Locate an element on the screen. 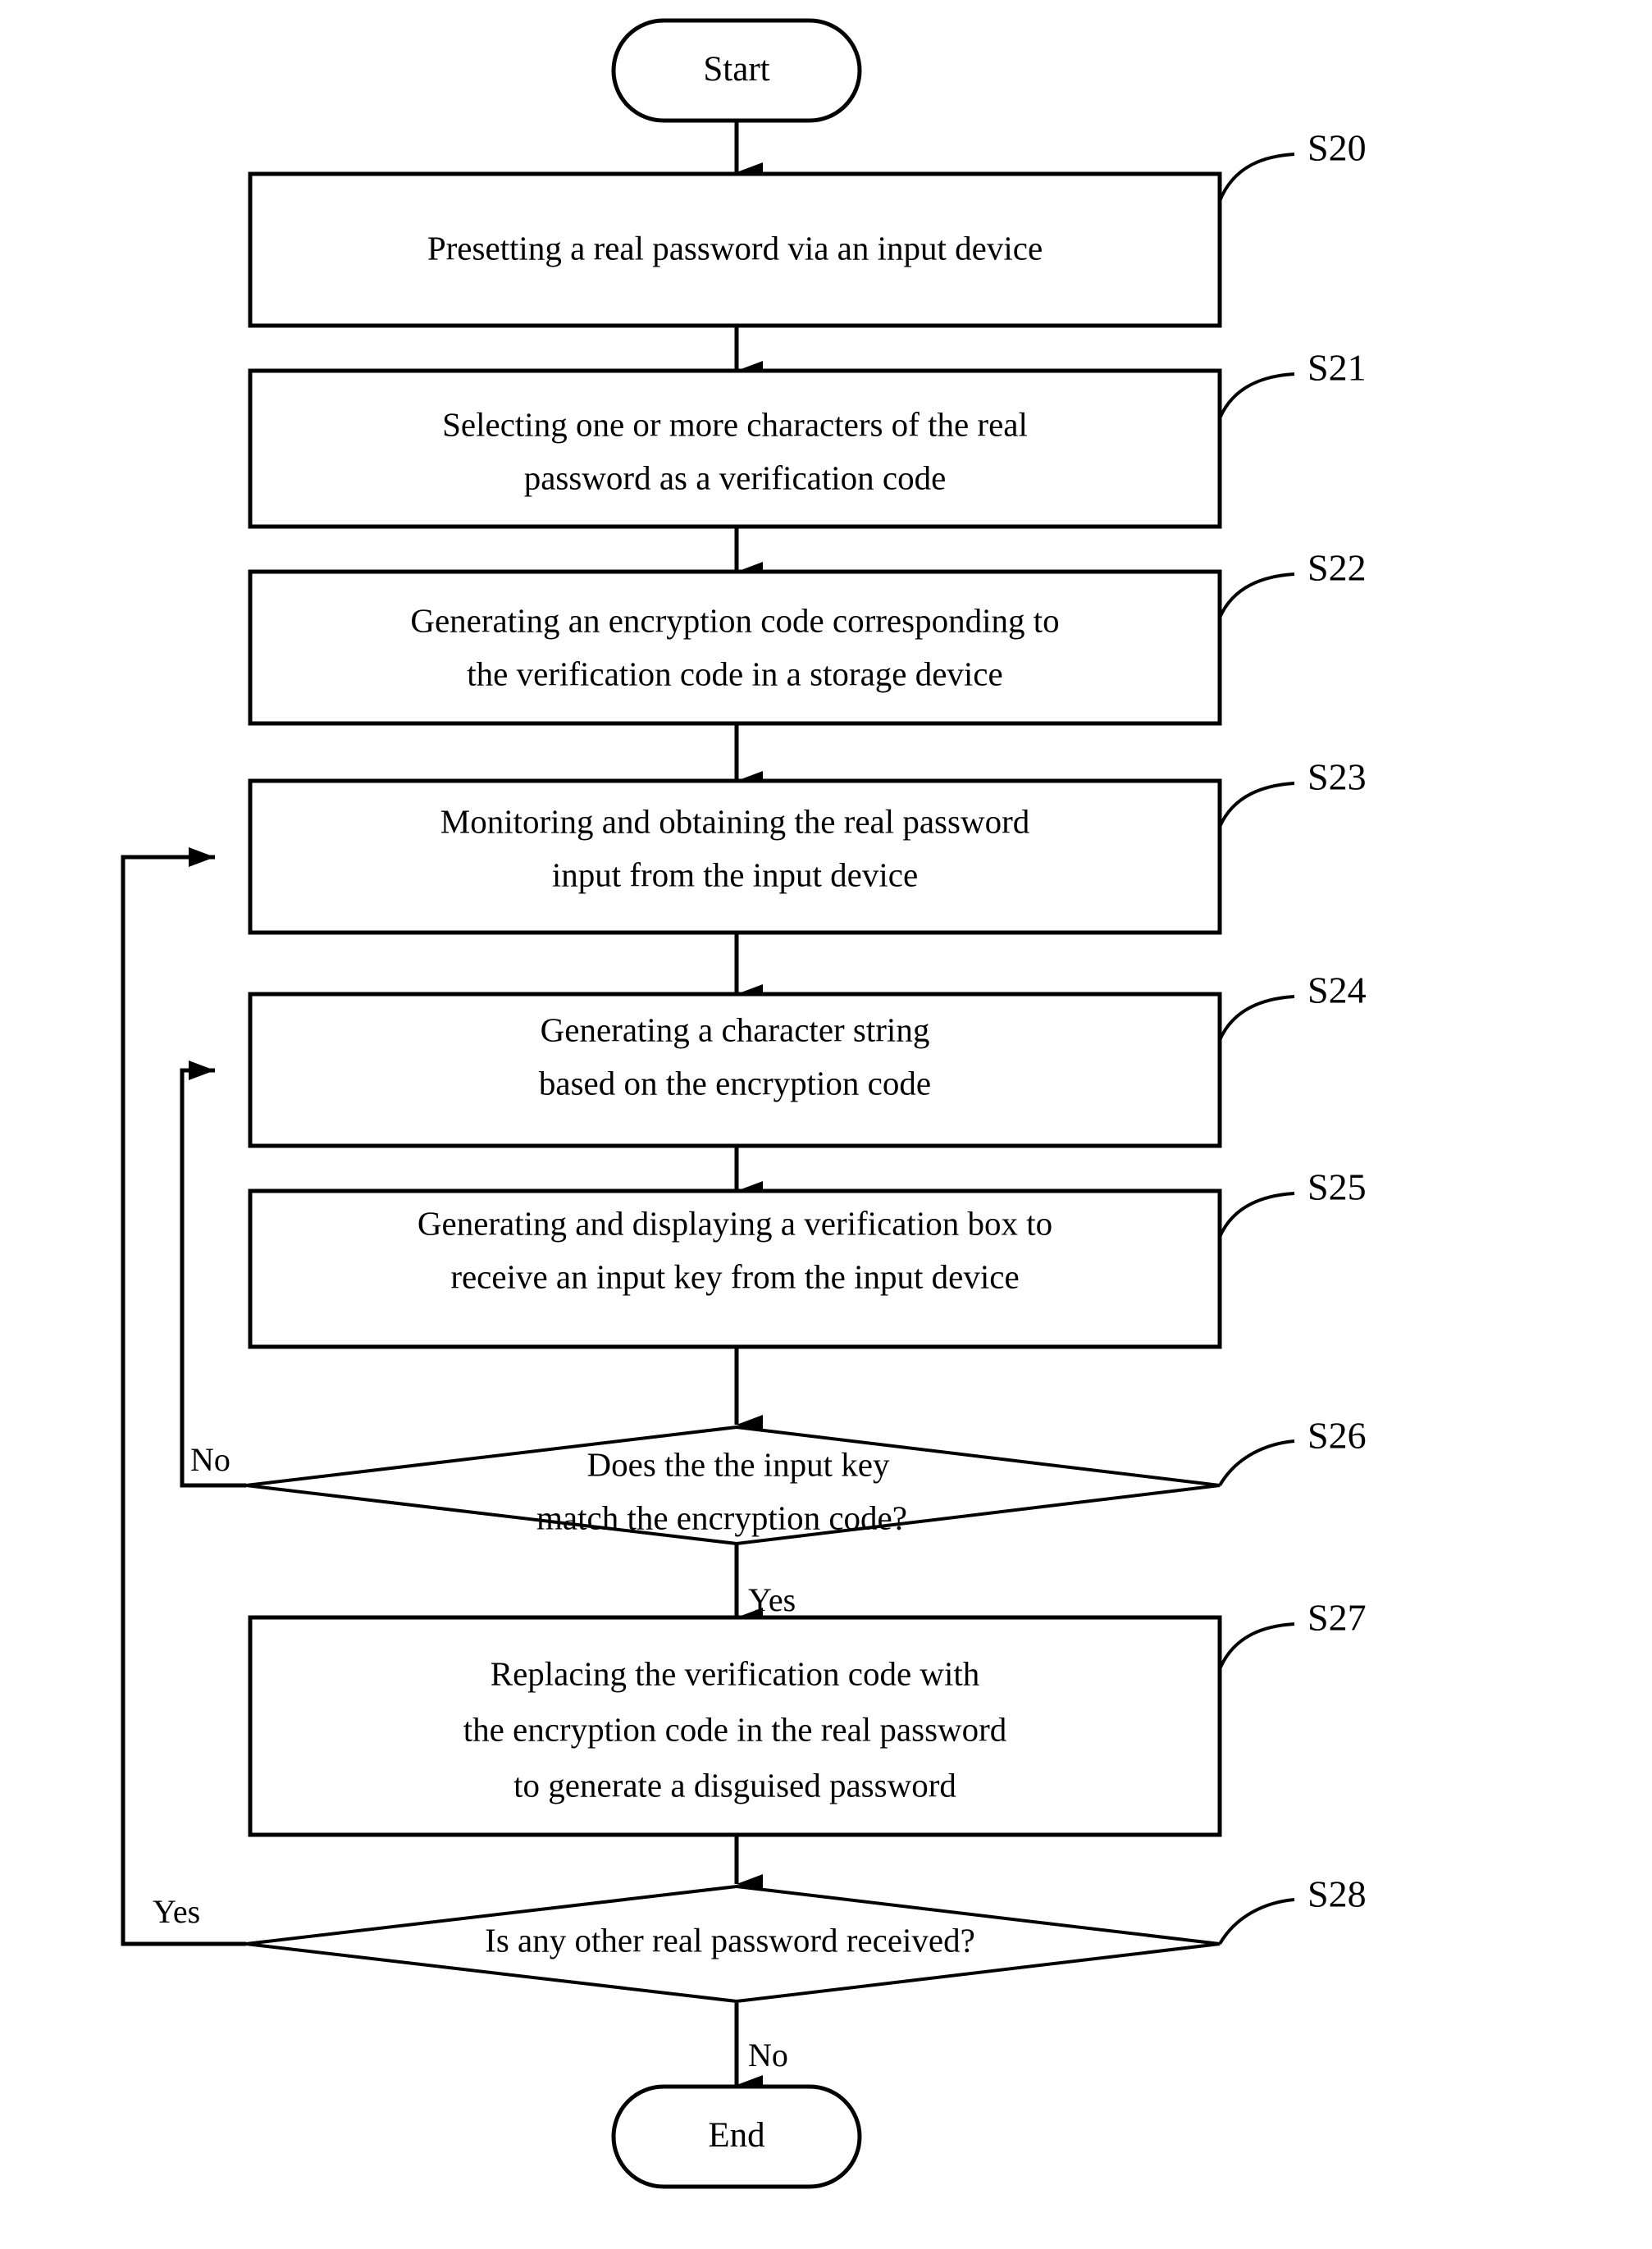 The width and height of the screenshot is (1652, 2249). s27-line-3: to generate a disguised password is located at coordinates (734, 1785).